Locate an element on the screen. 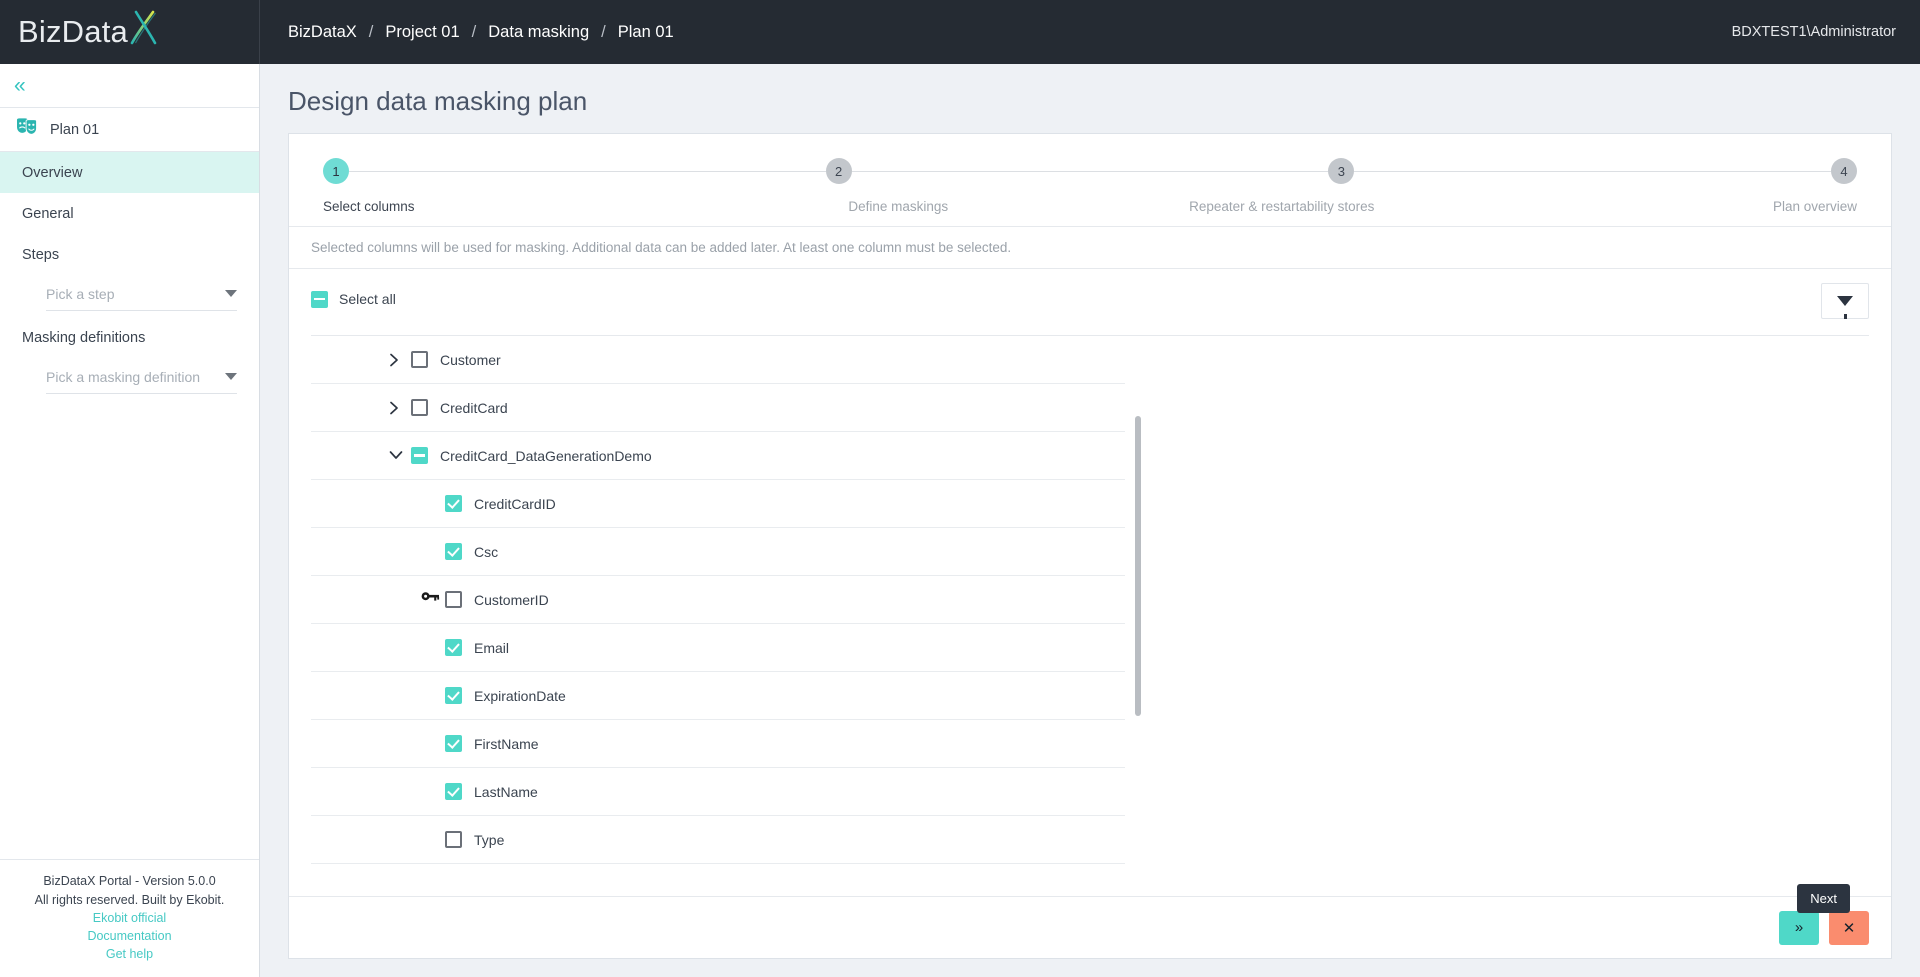 The image size is (1920, 977). filter-button is located at coordinates (1845, 301).